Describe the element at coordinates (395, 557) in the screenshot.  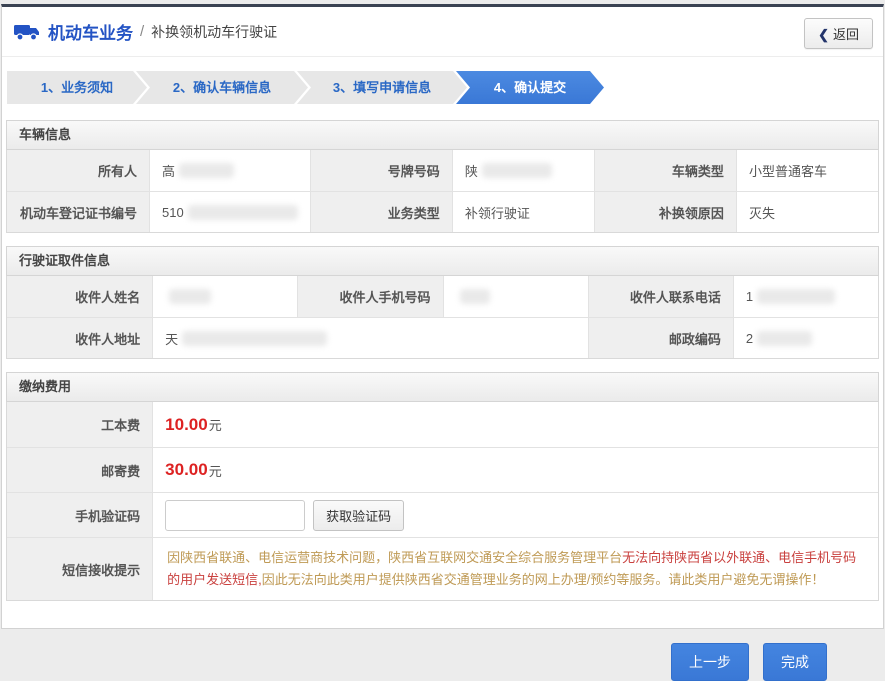
I see `sms-notice-part1: 因陕西省联通、电信运营商技术问题，陕西省互联网交通安全综合服务管理平台` at that location.